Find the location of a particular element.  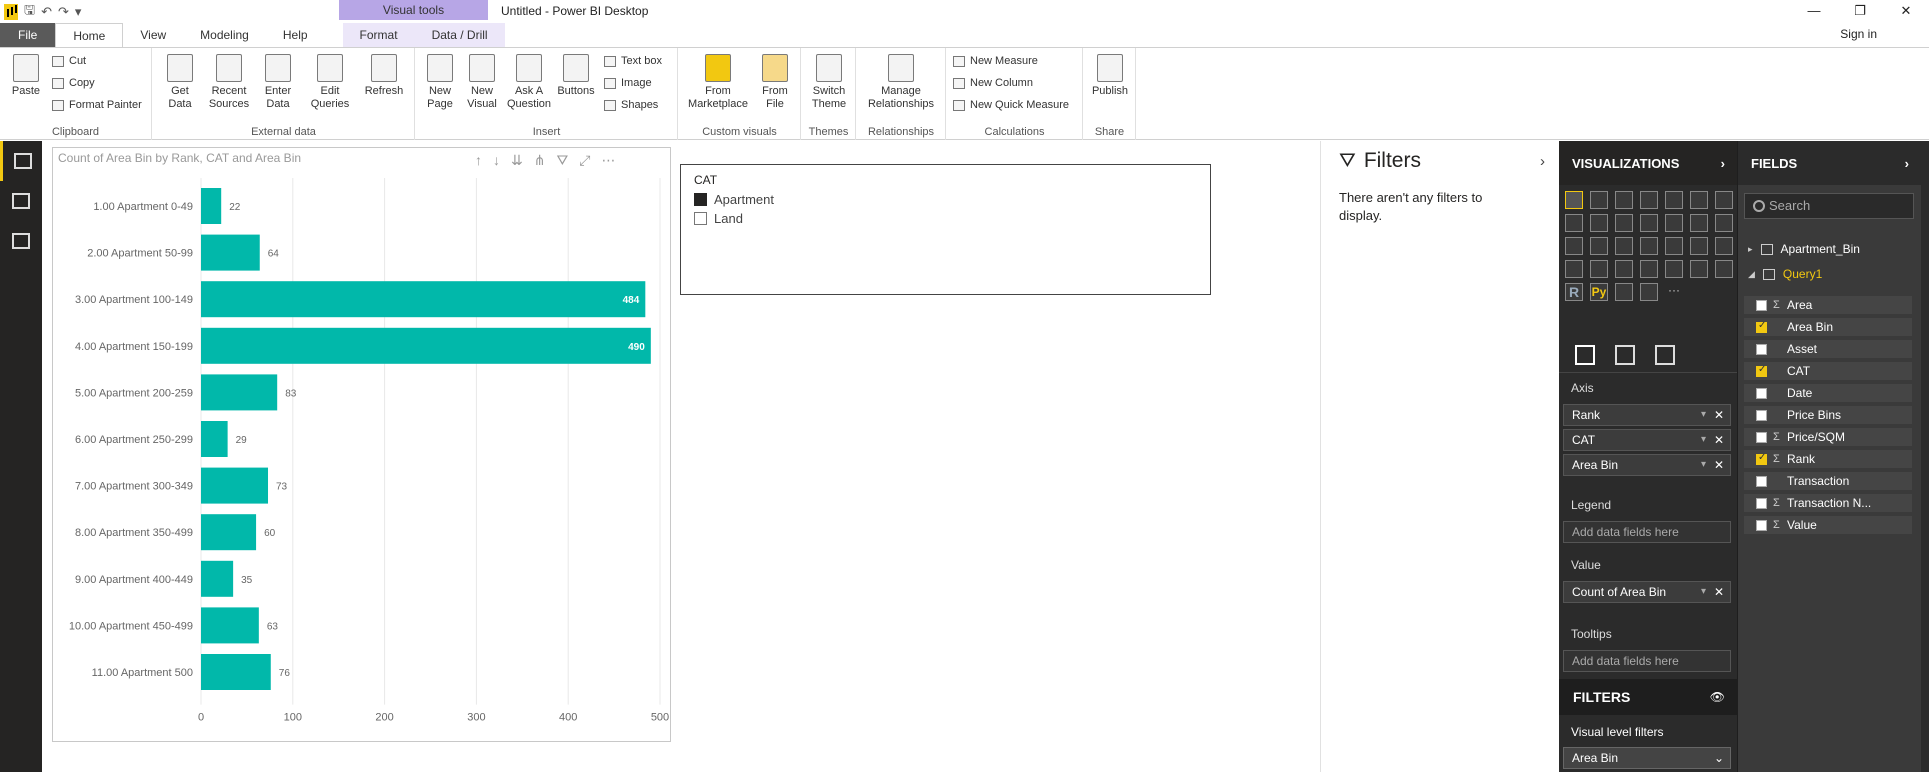

chevron-down-icon: ⌄ is located at coordinates (1719, 758).